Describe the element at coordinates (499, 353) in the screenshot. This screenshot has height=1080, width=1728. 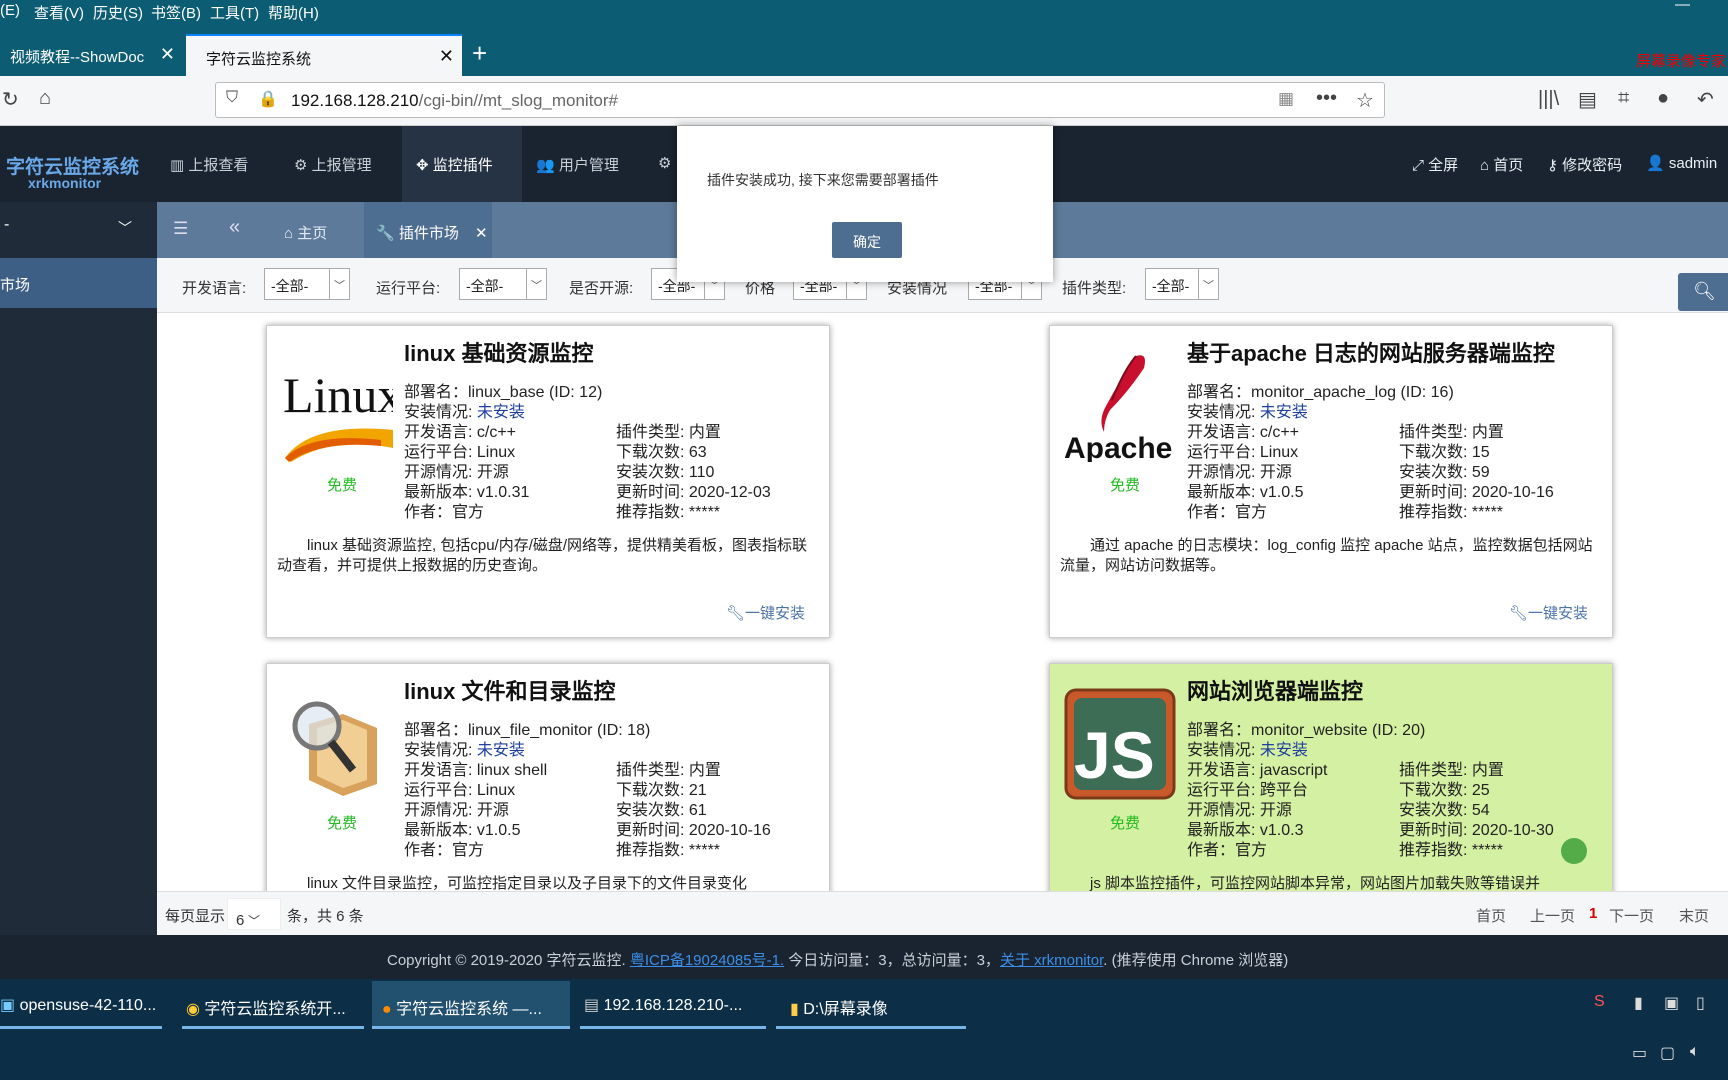
I see `plugin-title: linux 基础资源监控` at that location.